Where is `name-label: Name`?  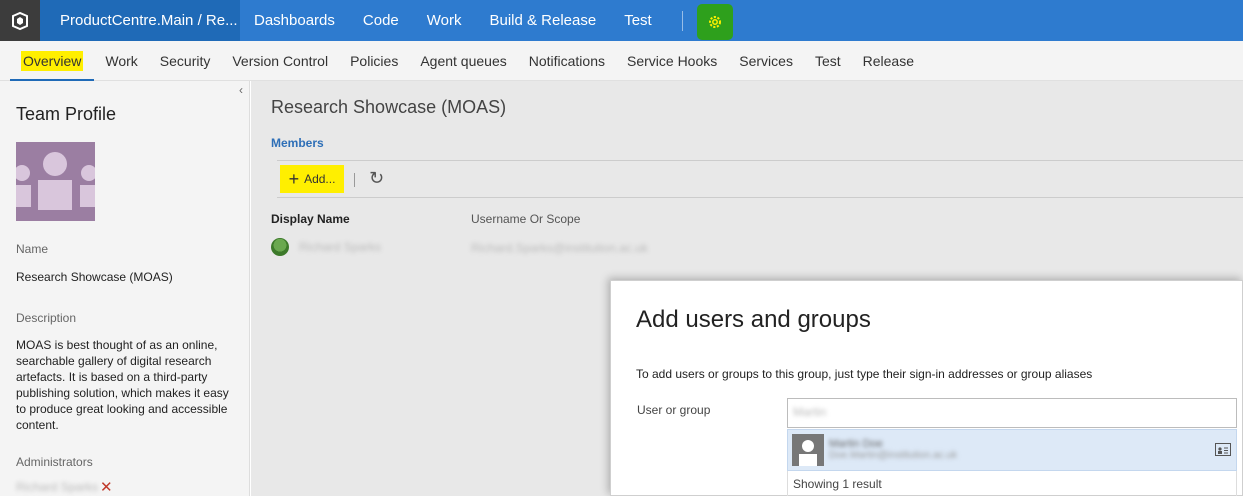 name-label: Name is located at coordinates (32, 249).